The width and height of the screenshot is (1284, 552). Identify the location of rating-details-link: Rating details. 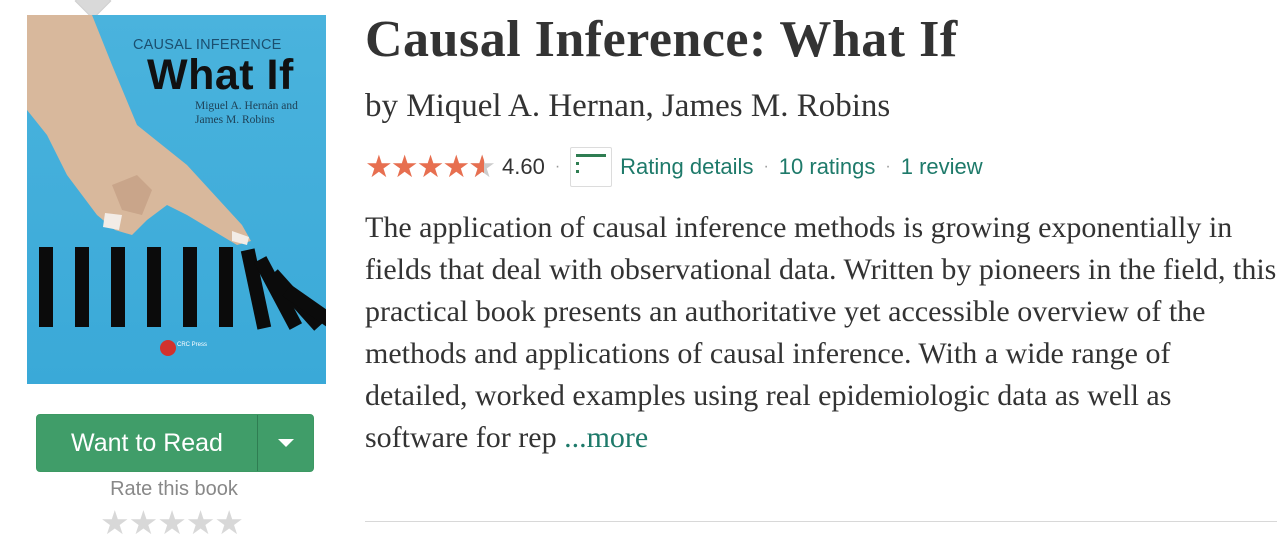
(686, 167).